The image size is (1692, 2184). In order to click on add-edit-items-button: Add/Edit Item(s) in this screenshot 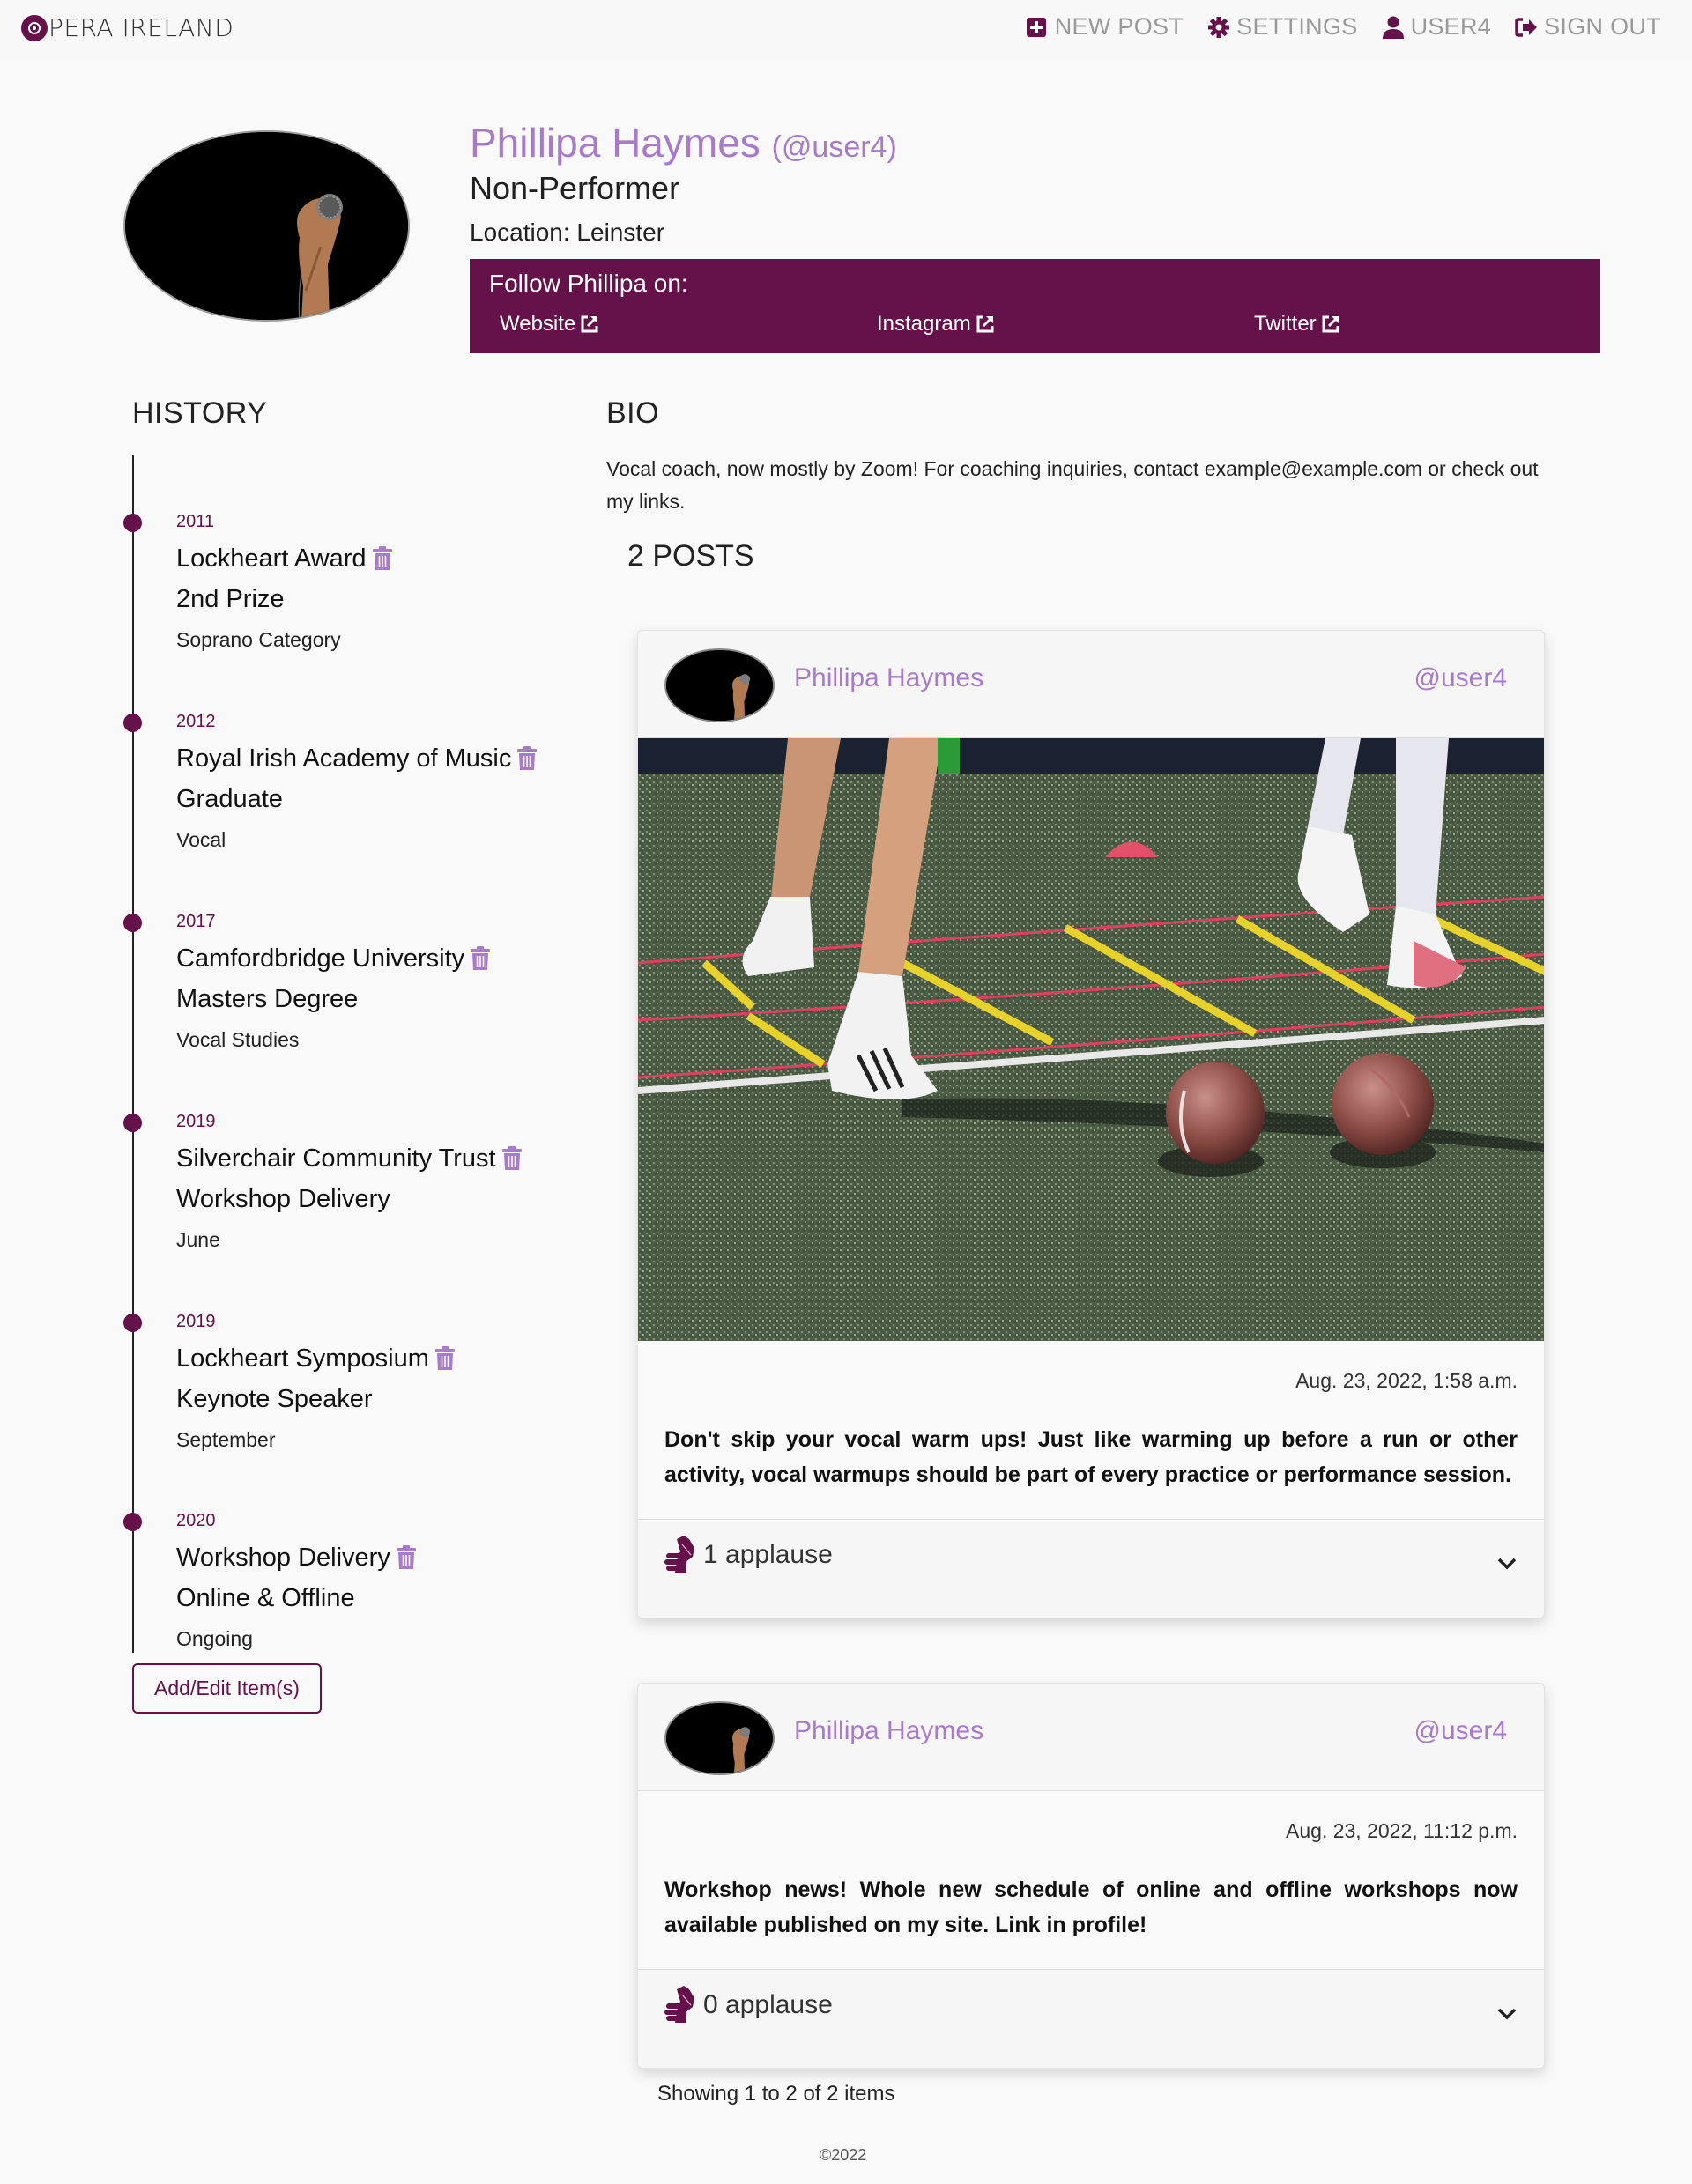, I will do `click(227, 1688)`.